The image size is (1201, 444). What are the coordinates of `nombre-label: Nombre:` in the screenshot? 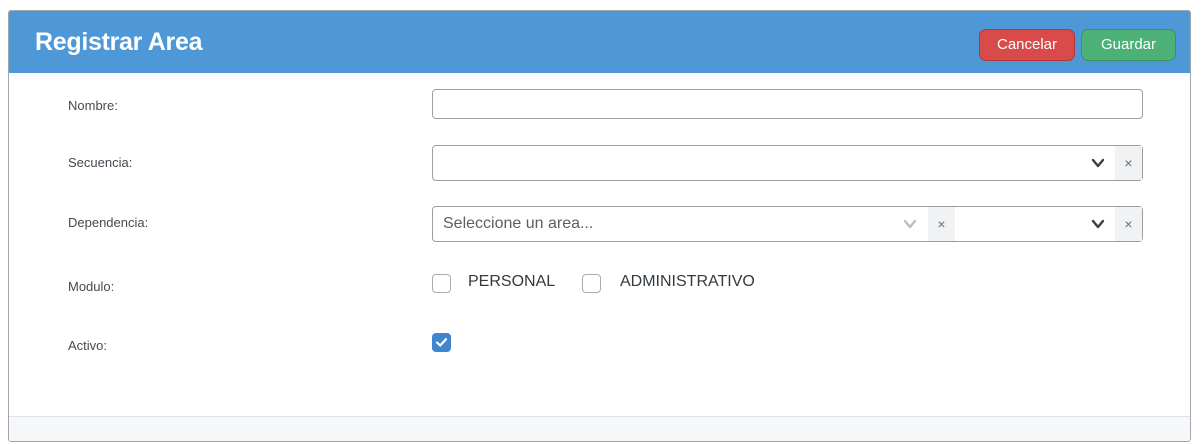 It's located at (93, 105).